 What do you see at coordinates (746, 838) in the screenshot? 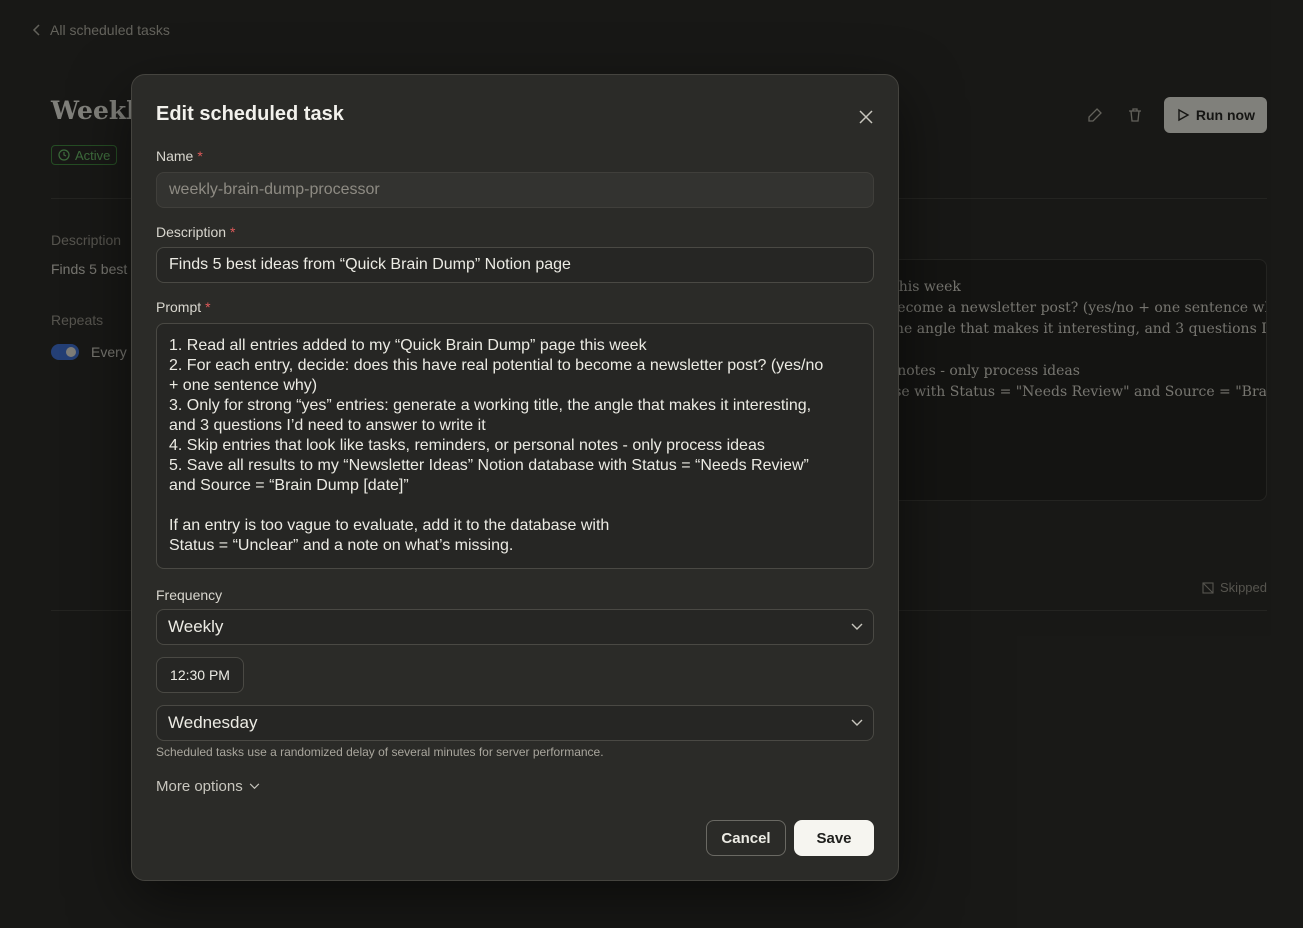
I see `cancel-button: Cancel` at bounding box center [746, 838].